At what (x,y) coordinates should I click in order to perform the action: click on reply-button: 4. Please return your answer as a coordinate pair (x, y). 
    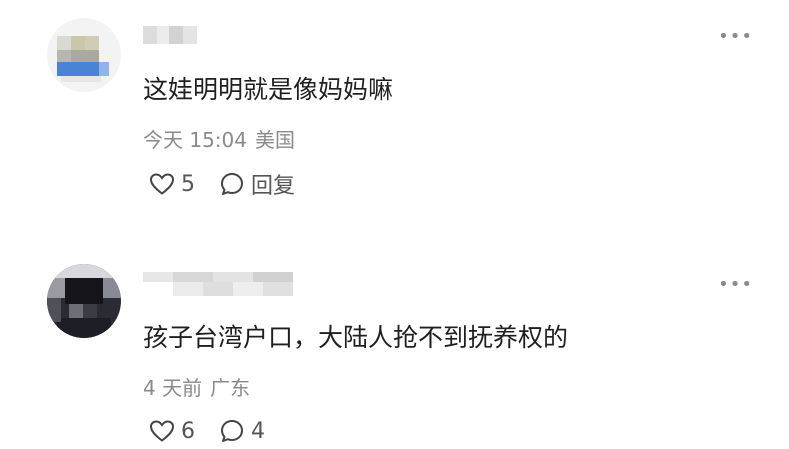
    Looking at the image, I should click on (242, 431).